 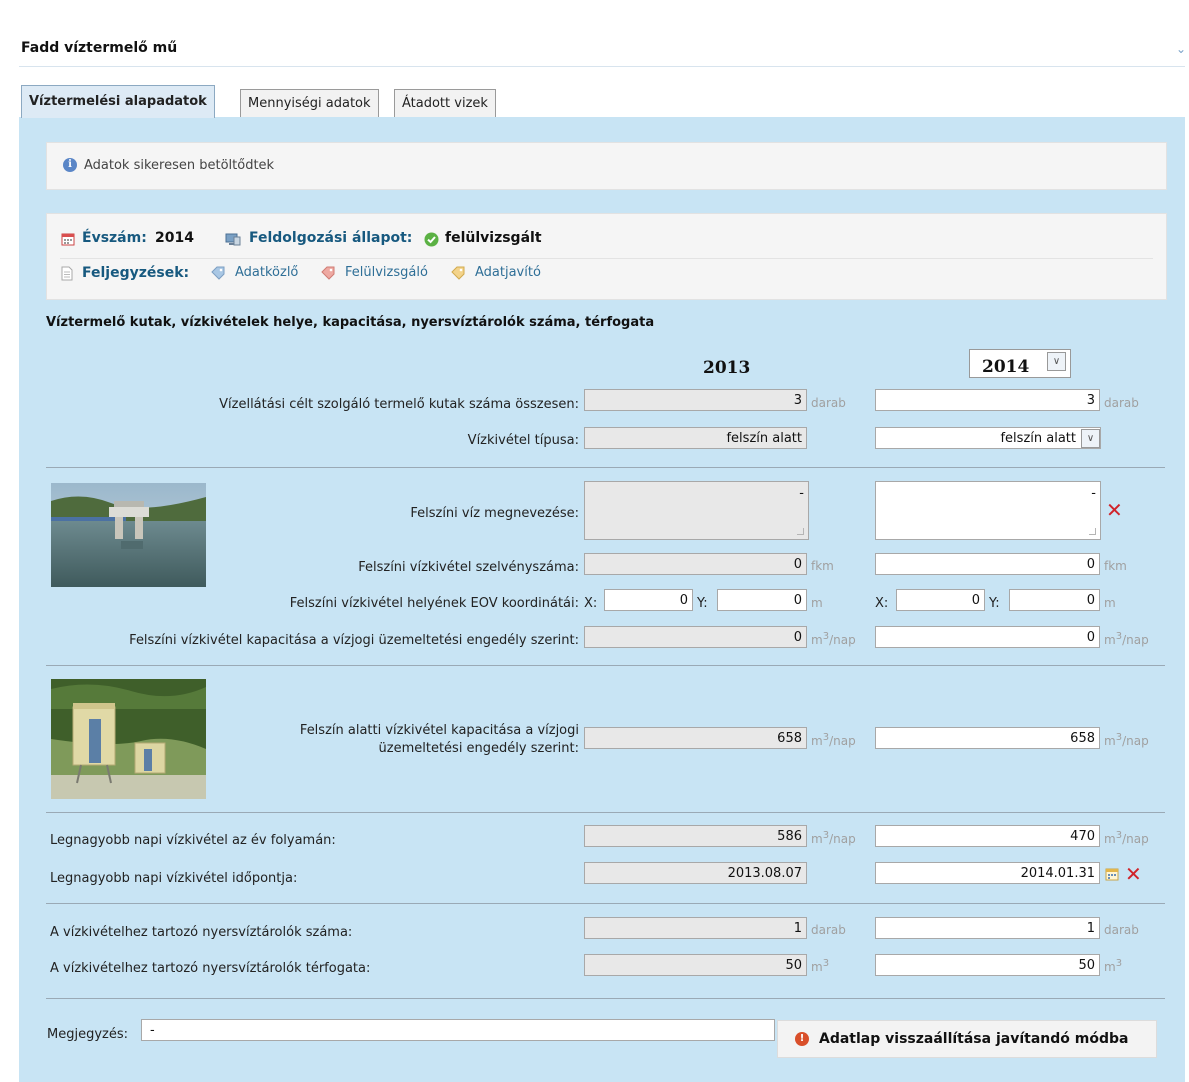 What do you see at coordinates (994, 603) in the screenshot?
I see `eov-y-label-2014: Y:` at bounding box center [994, 603].